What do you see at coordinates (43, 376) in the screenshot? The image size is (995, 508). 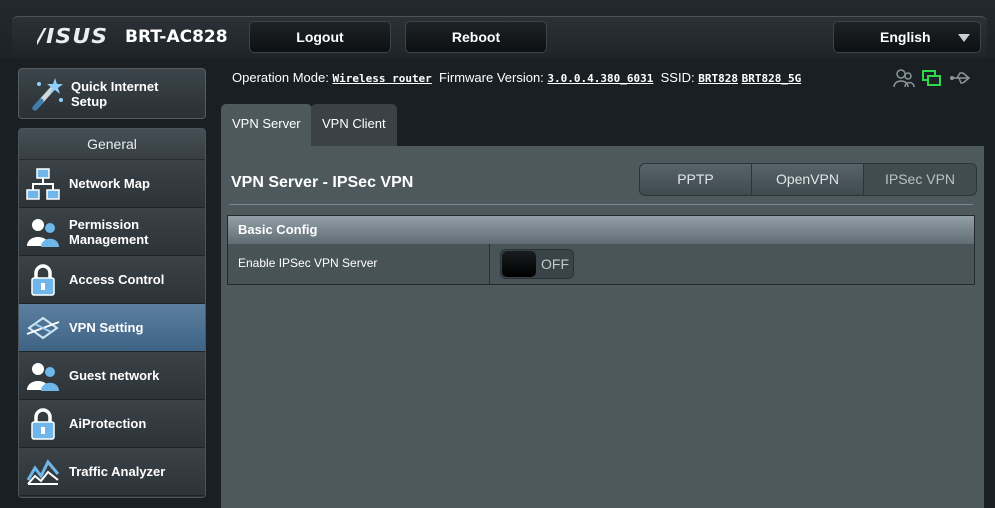 I see `guest-network-icon` at bounding box center [43, 376].